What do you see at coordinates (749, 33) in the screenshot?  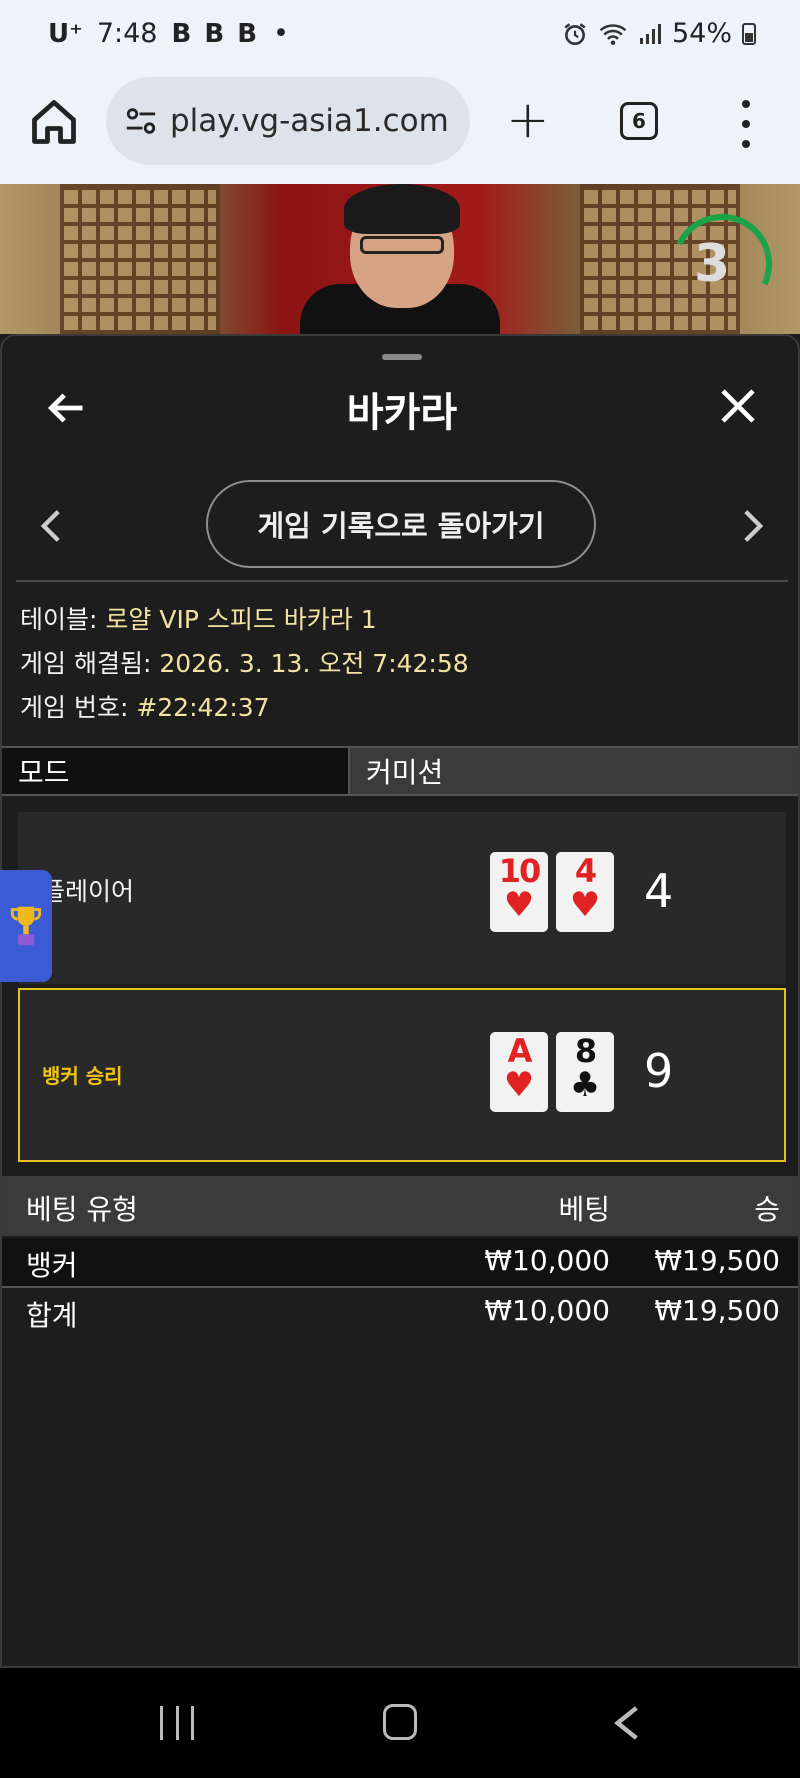 I see `battery-icon` at bounding box center [749, 33].